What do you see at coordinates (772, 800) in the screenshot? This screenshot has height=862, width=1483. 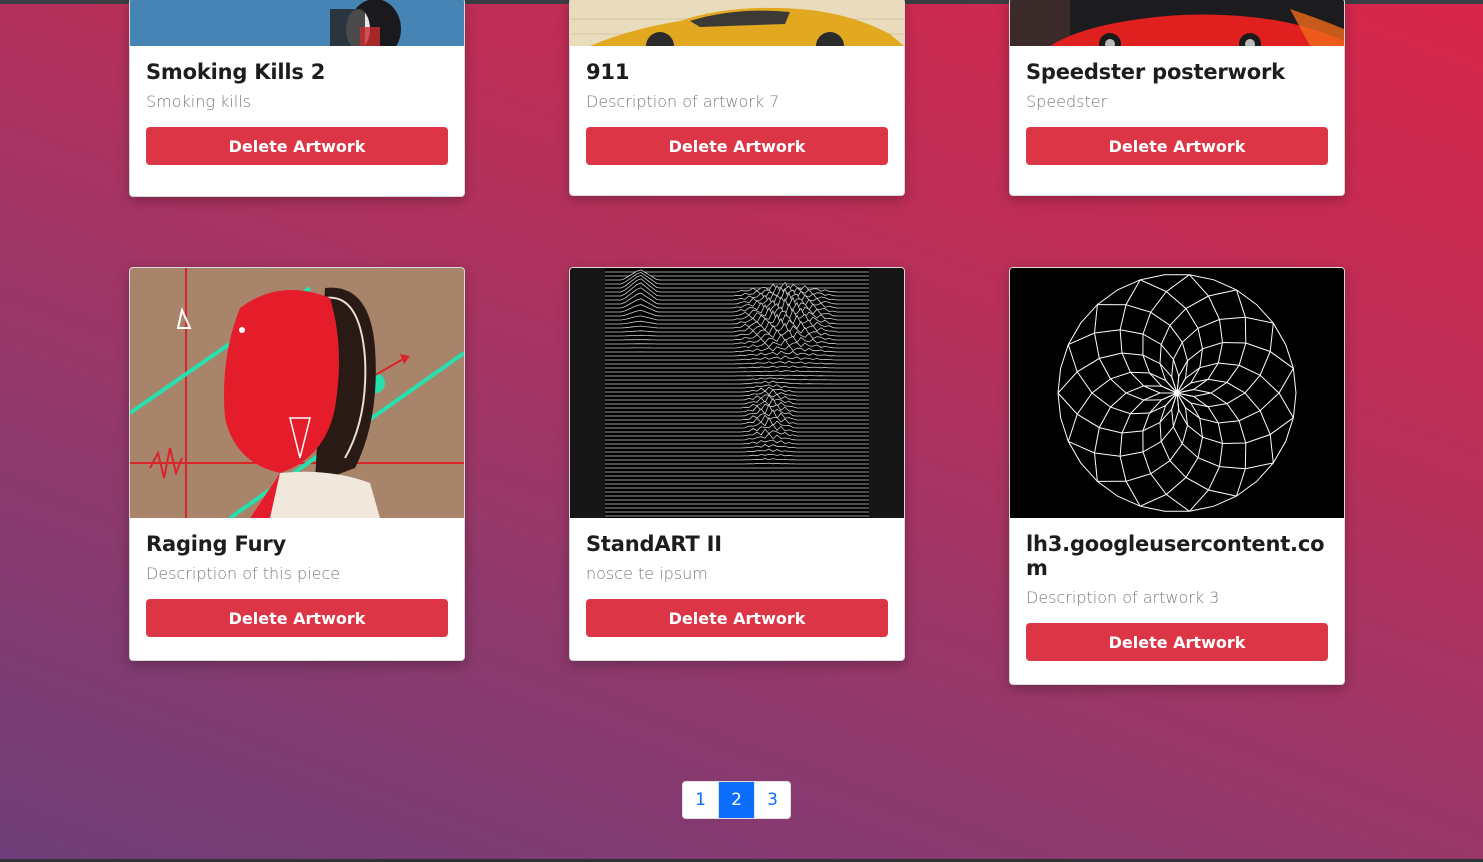 I see `page-link-3: 3` at bounding box center [772, 800].